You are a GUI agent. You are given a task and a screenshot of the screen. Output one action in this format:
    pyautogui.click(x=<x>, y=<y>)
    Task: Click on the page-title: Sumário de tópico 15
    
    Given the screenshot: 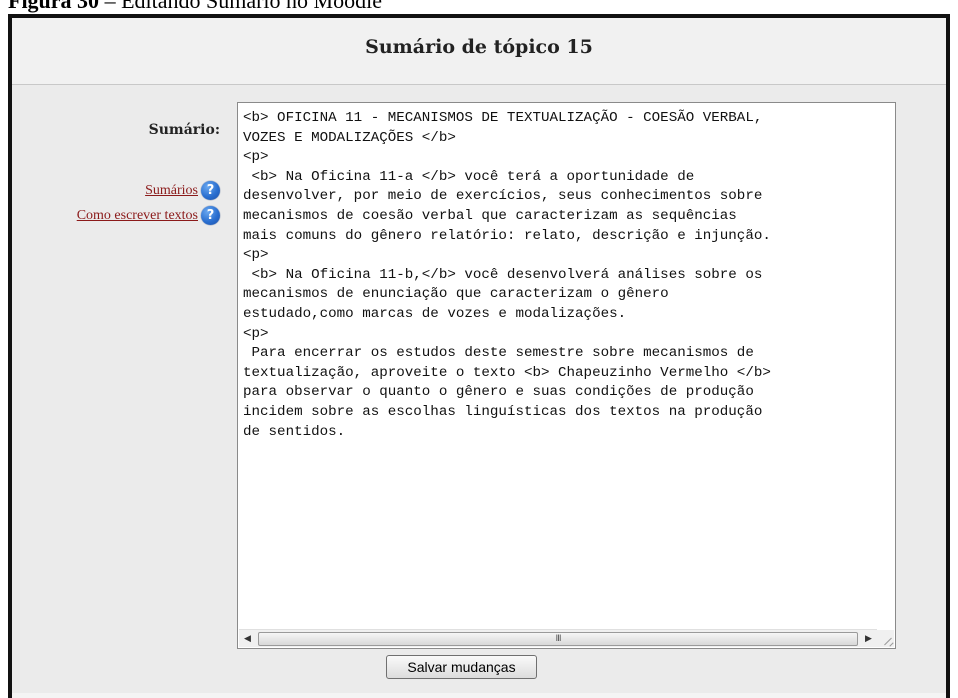 What is the action you would take?
    pyautogui.click(x=479, y=47)
    